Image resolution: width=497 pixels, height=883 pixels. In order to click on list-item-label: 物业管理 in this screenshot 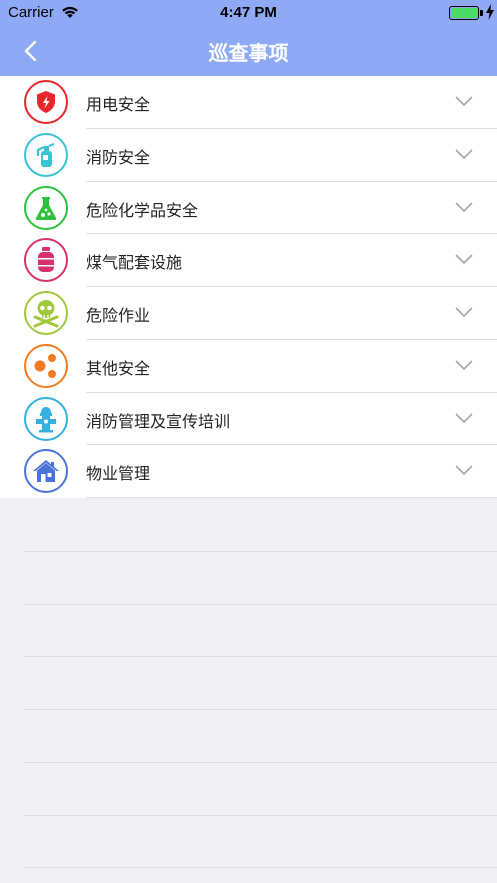, I will do `click(118, 474)`.